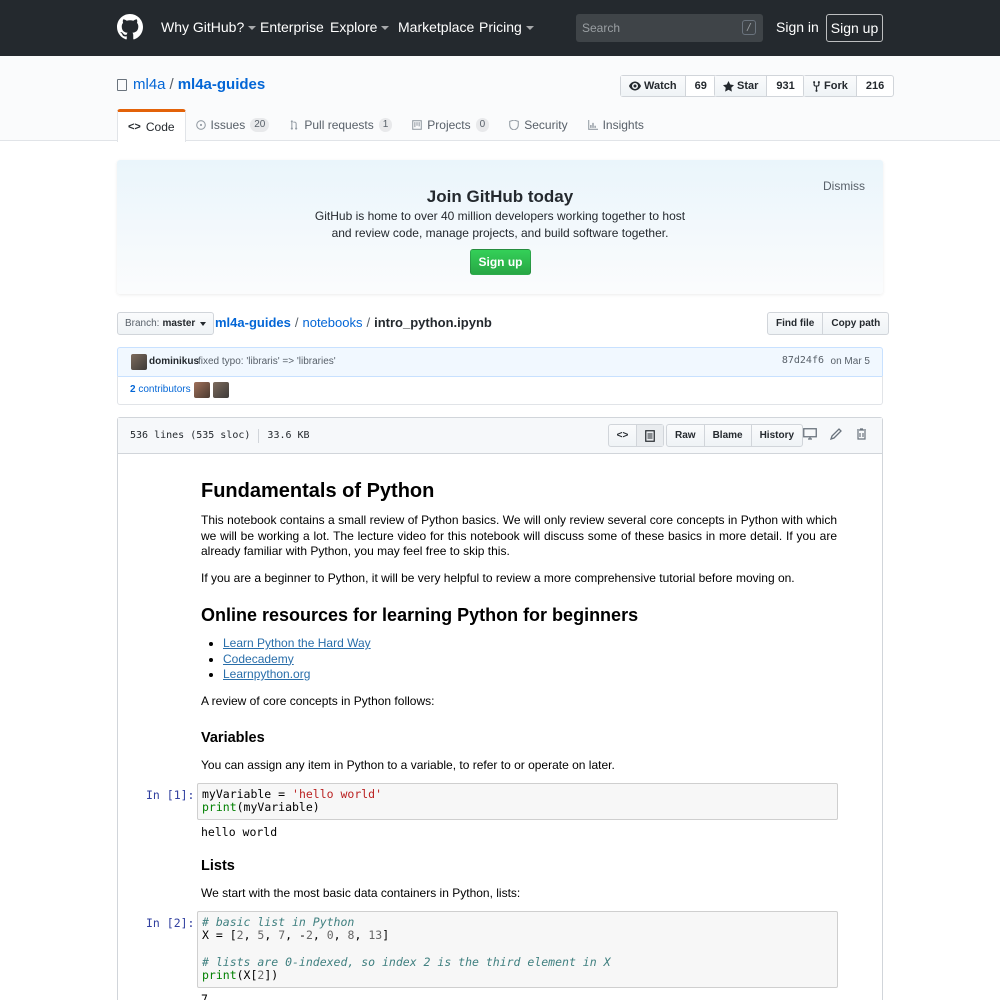  Describe the element at coordinates (835, 435) in the screenshot. I see `pencil-icon` at that location.